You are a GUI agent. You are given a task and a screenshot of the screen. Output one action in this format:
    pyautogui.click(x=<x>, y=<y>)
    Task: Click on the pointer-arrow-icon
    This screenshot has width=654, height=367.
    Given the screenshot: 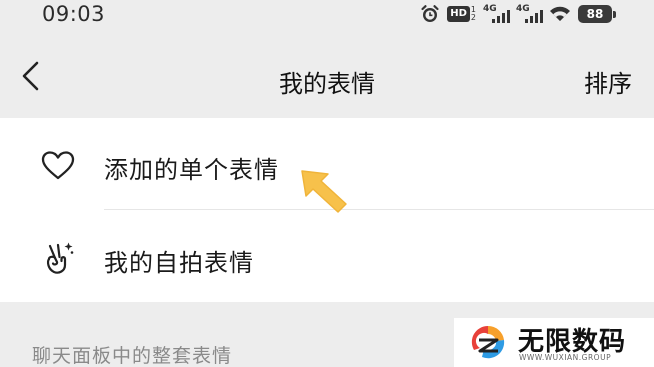 What is the action you would take?
    pyautogui.click(x=324, y=191)
    